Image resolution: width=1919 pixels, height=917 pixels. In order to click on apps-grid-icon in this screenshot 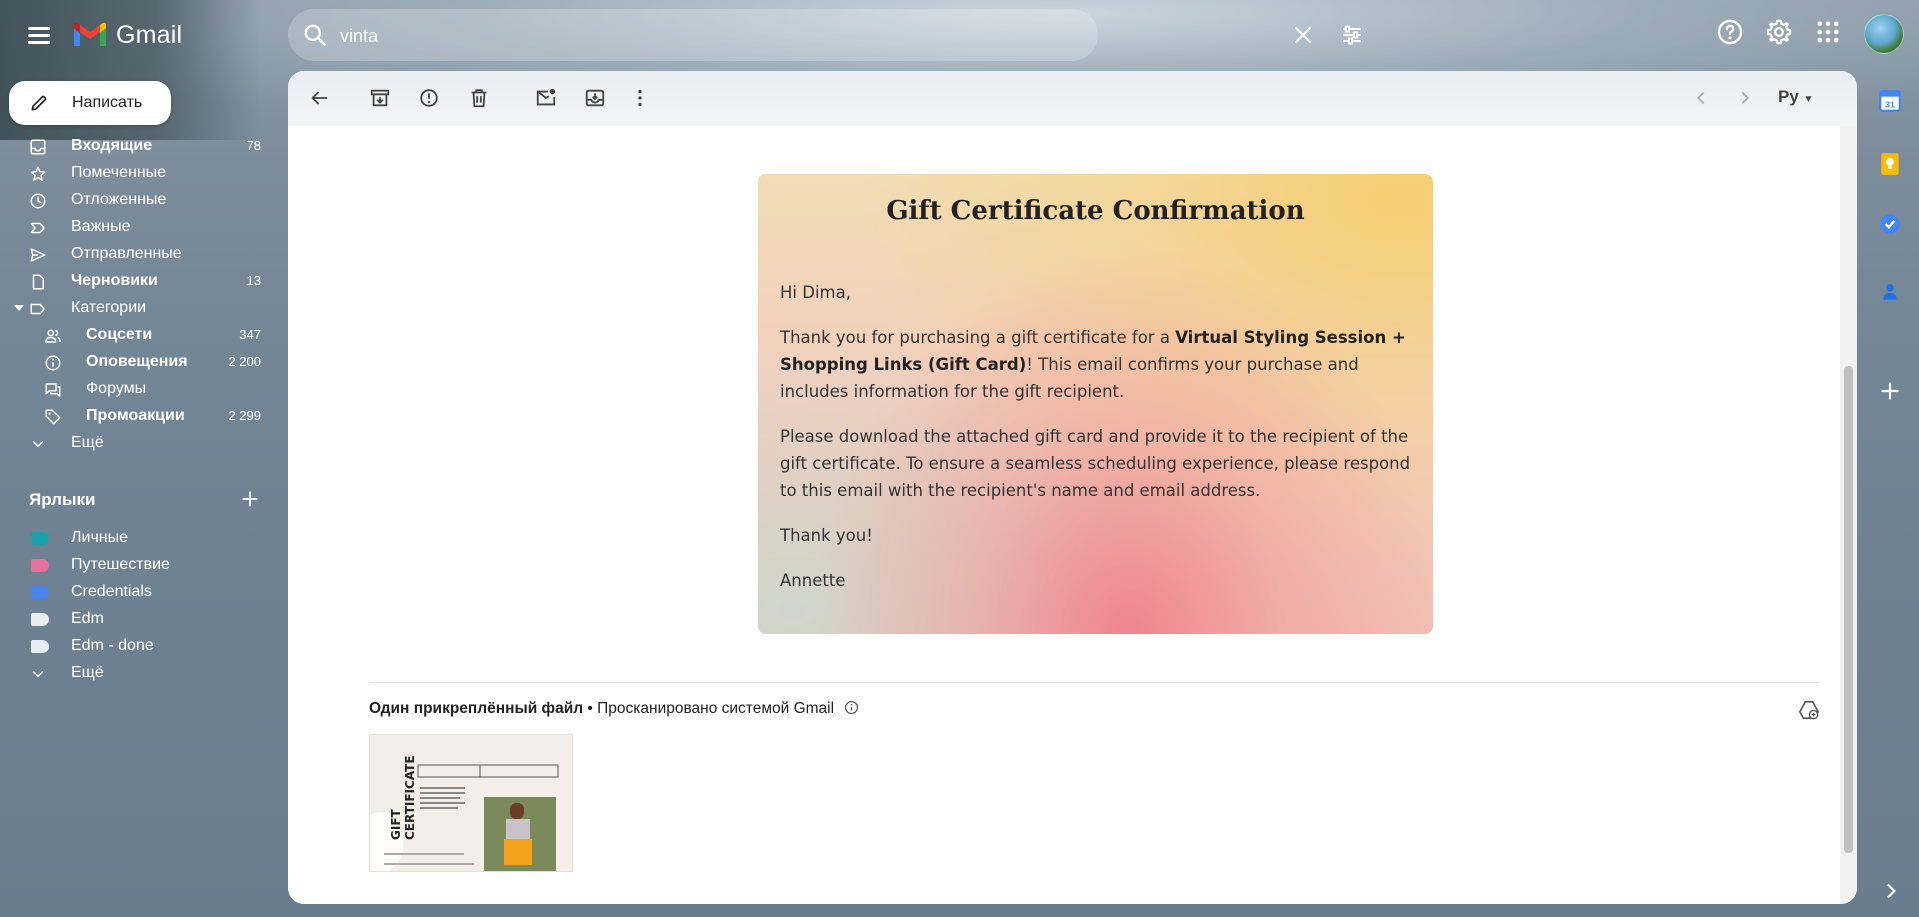, I will do `click(1828, 34)`.